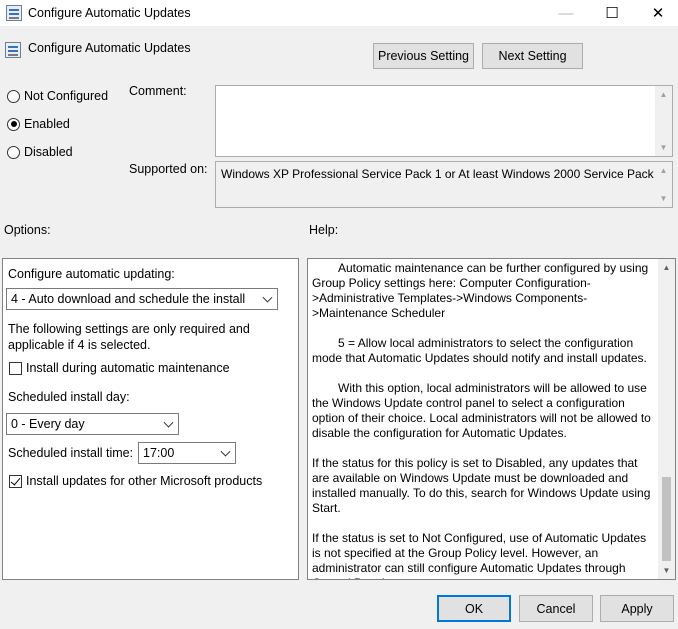 Image resolution: width=678 pixels, height=629 pixels. Describe the element at coordinates (474, 608) in the screenshot. I see `ok-button: OK` at that location.